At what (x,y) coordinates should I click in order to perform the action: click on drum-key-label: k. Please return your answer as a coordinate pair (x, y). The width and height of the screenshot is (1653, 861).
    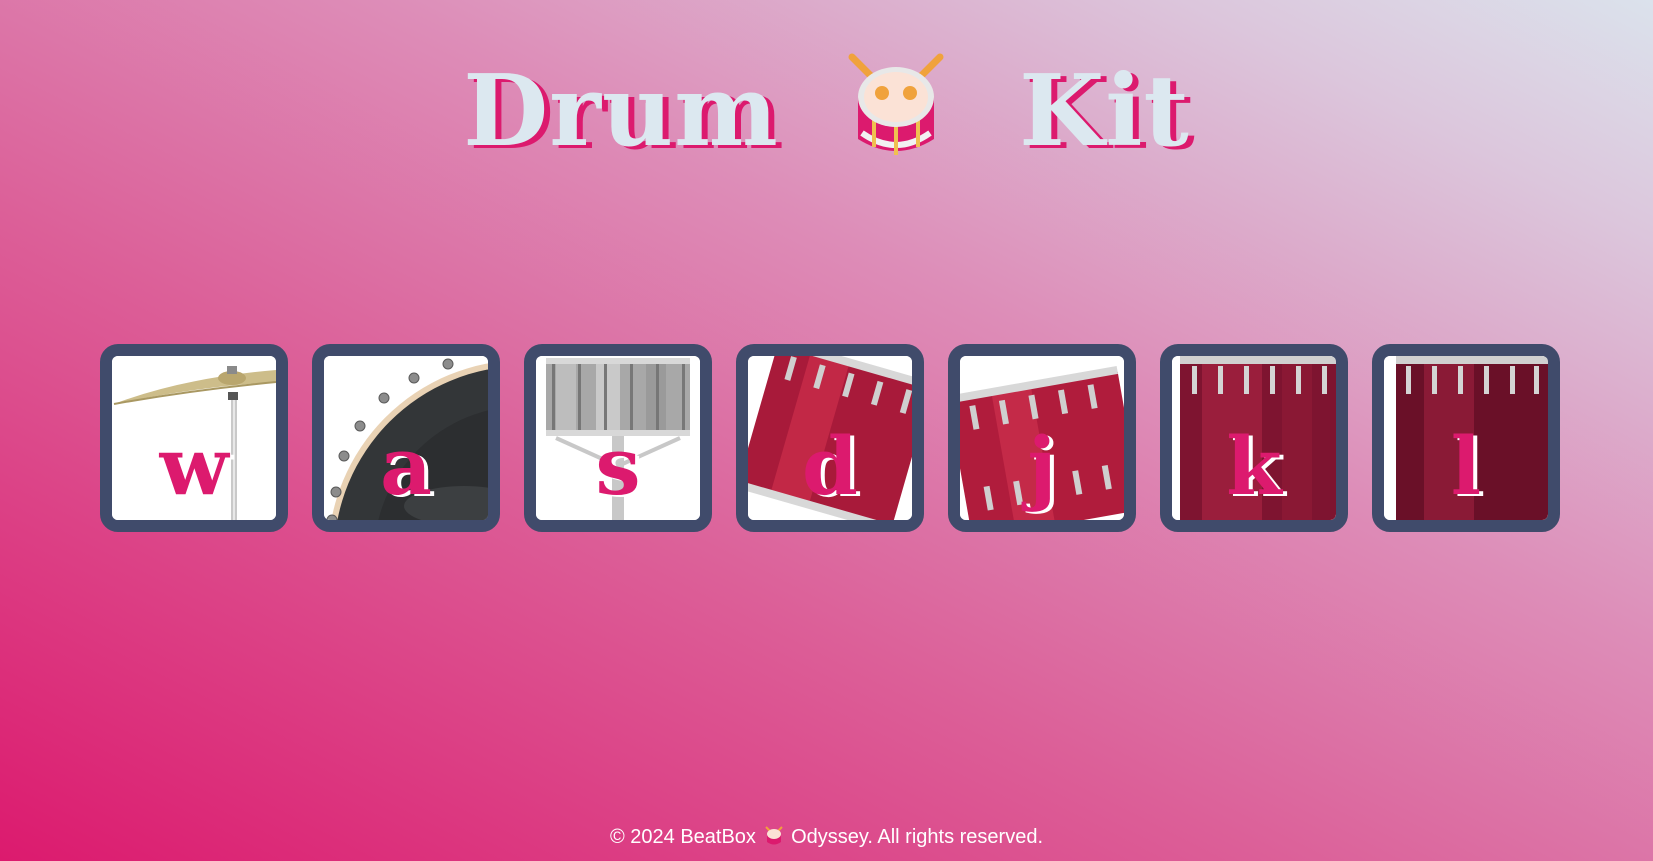
    Looking at the image, I should click on (1254, 466).